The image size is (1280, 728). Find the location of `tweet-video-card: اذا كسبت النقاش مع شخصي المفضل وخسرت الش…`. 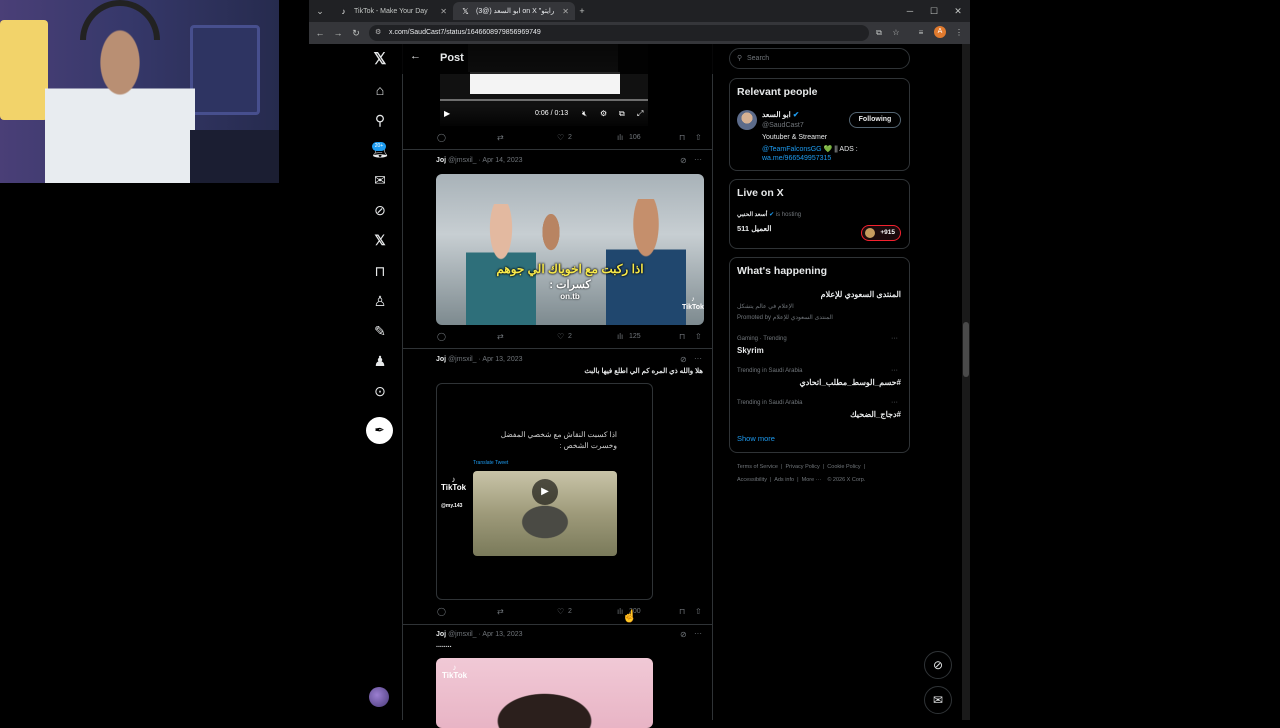

tweet-video-card: اذا كسبت النقاش مع شخصي المفضل وخسرت الش… is located at coordinates (544, 491).